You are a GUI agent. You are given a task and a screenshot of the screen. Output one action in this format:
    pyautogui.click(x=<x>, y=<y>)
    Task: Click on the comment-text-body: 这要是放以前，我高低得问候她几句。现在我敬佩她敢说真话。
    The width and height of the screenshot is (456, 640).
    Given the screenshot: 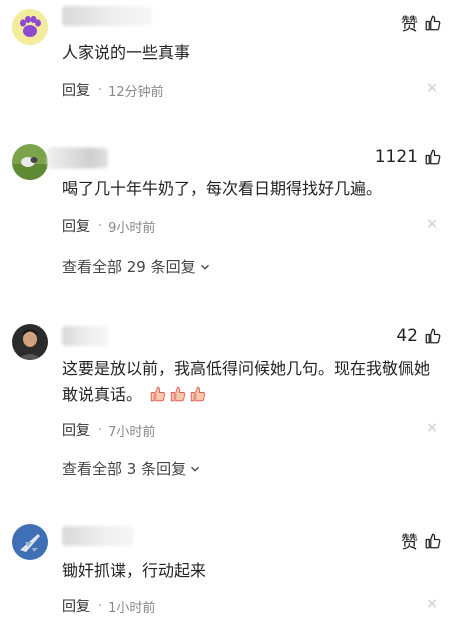 What is the action you would take?
    pyautogui.click(x=246, y=381)
    